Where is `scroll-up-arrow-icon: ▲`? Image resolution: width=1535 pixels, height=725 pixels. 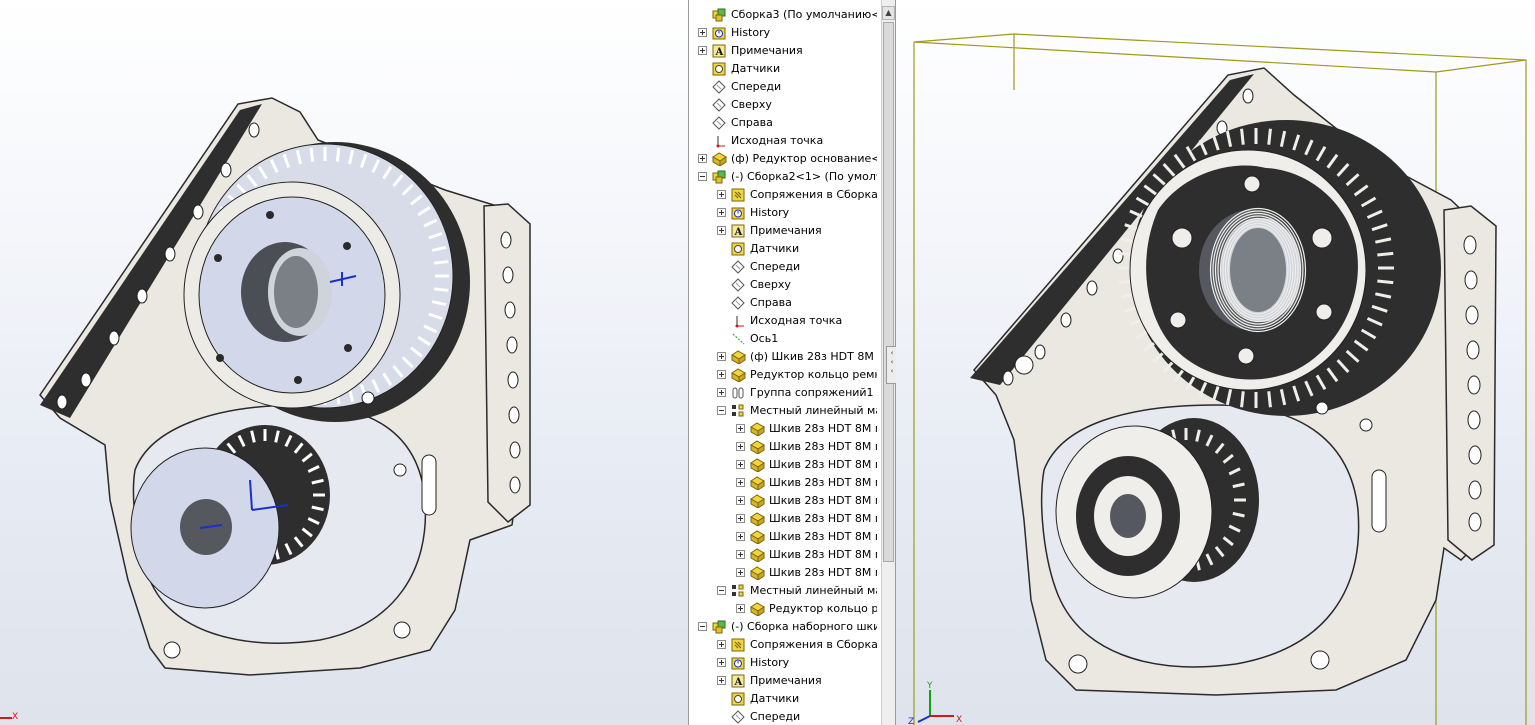
scroll-up-arrow-icon: ▲ is located at coordinates (888, 13).